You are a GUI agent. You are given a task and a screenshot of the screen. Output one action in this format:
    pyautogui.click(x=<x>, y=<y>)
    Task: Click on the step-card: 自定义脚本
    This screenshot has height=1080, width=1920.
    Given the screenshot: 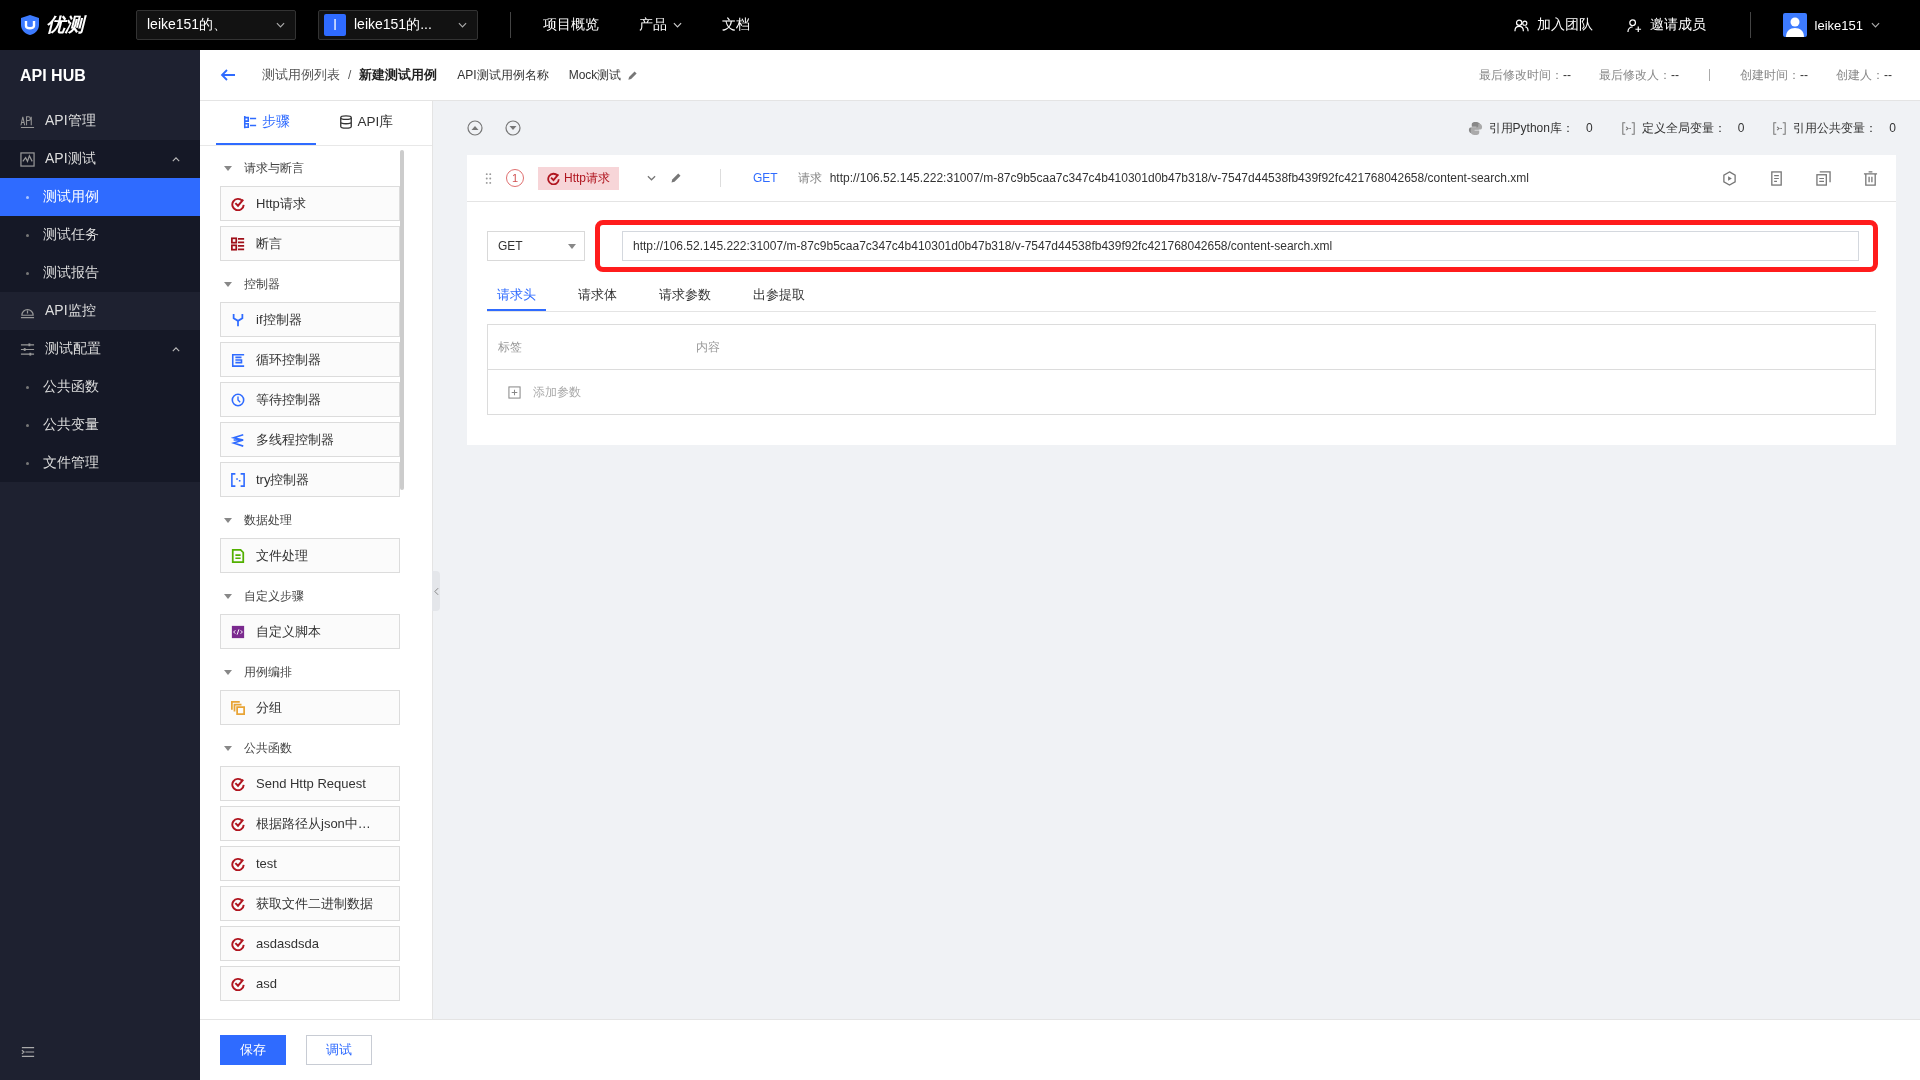 What is the action you would take?
    pyautogui.click(x=310, y=631)
    